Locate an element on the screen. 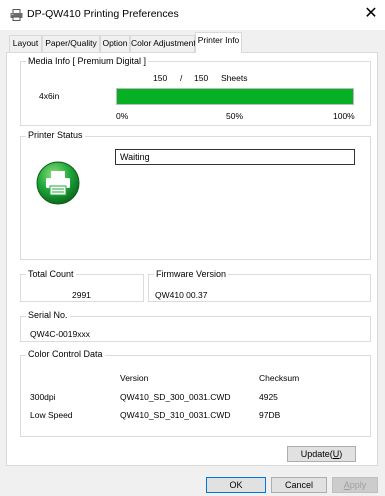  media-count-unit: Sheets is located at coordinates (234, 78).